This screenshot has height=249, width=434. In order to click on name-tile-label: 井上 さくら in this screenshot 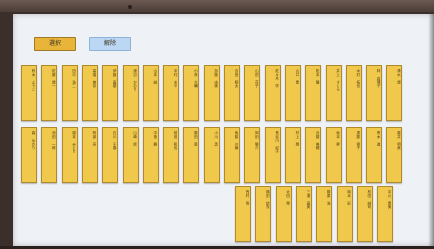, I will do `click(338, 80)`.